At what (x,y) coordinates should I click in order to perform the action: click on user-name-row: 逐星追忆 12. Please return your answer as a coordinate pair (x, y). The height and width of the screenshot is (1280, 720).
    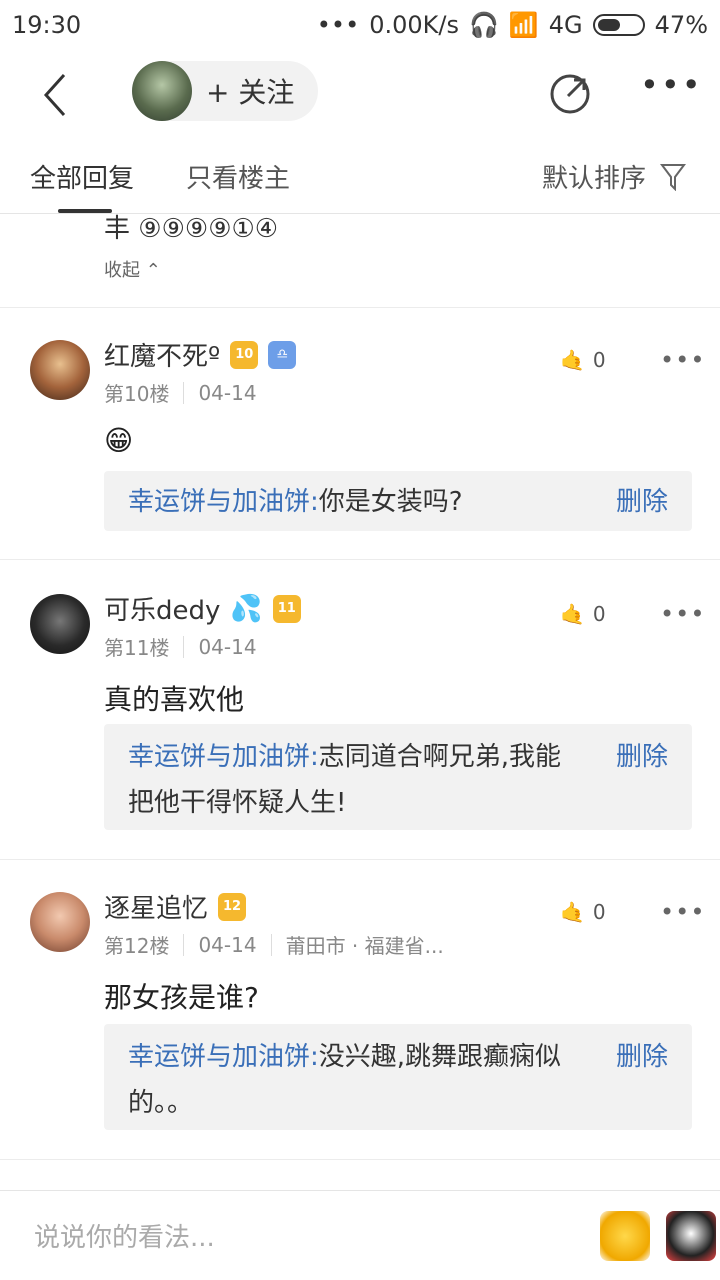
    Looking at the image, I should click on (175, 906).